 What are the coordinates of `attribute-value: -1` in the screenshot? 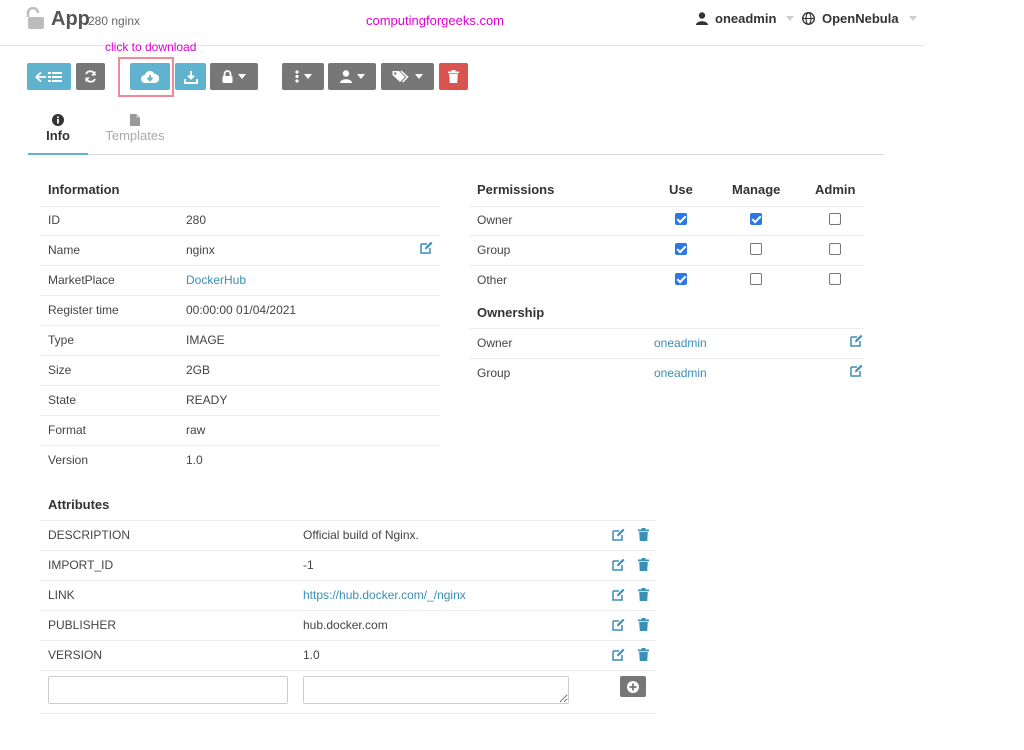 It's located at (308, 565).